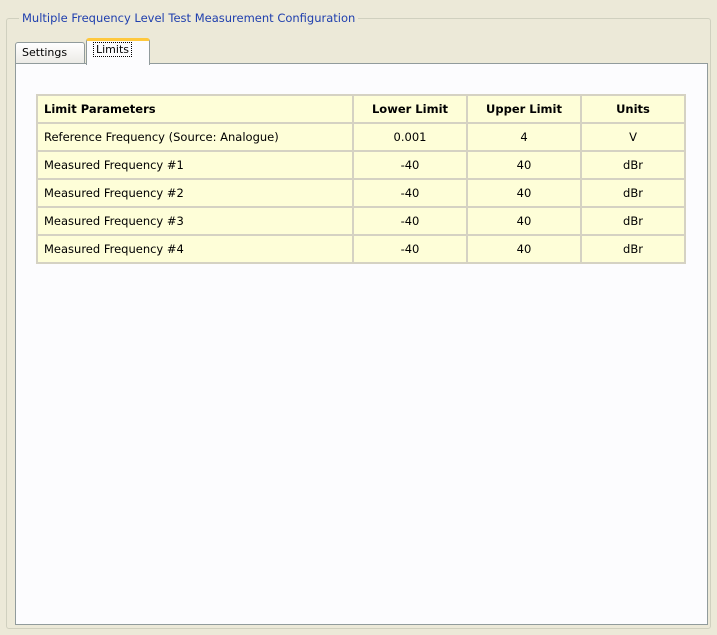 Image resolution: width=717 pixels, height=635 pixels. What do you see at coordinates (633, 109) in the screenshot?
I see `column-header-units: Units` at bounding box center [633, 109].